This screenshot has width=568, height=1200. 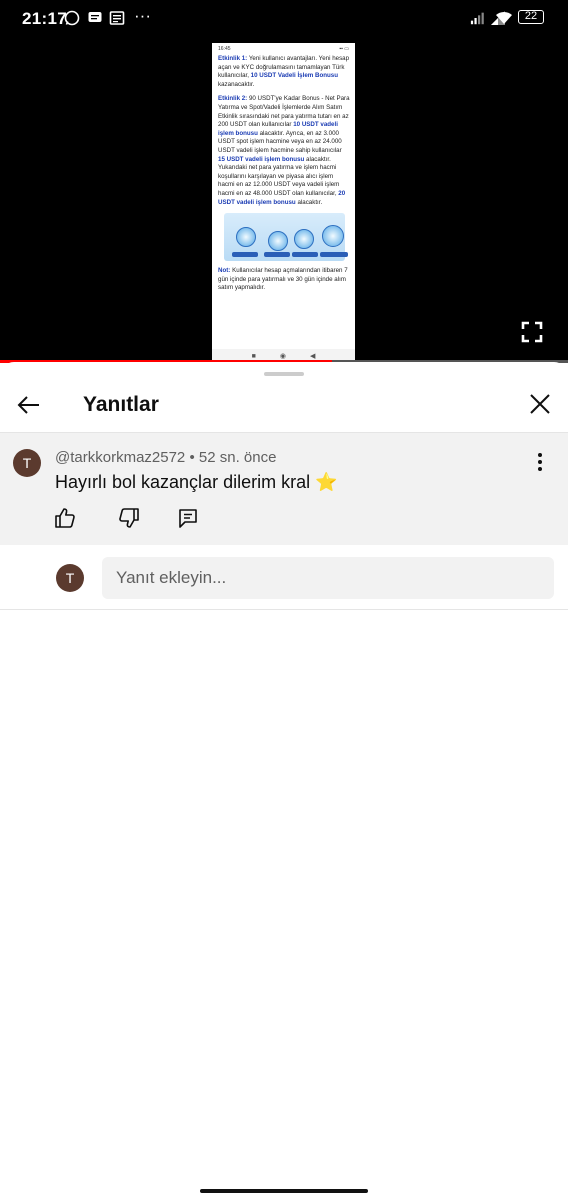 I want to click on more-notifications-icon: ···, so click(x=142, y=15).